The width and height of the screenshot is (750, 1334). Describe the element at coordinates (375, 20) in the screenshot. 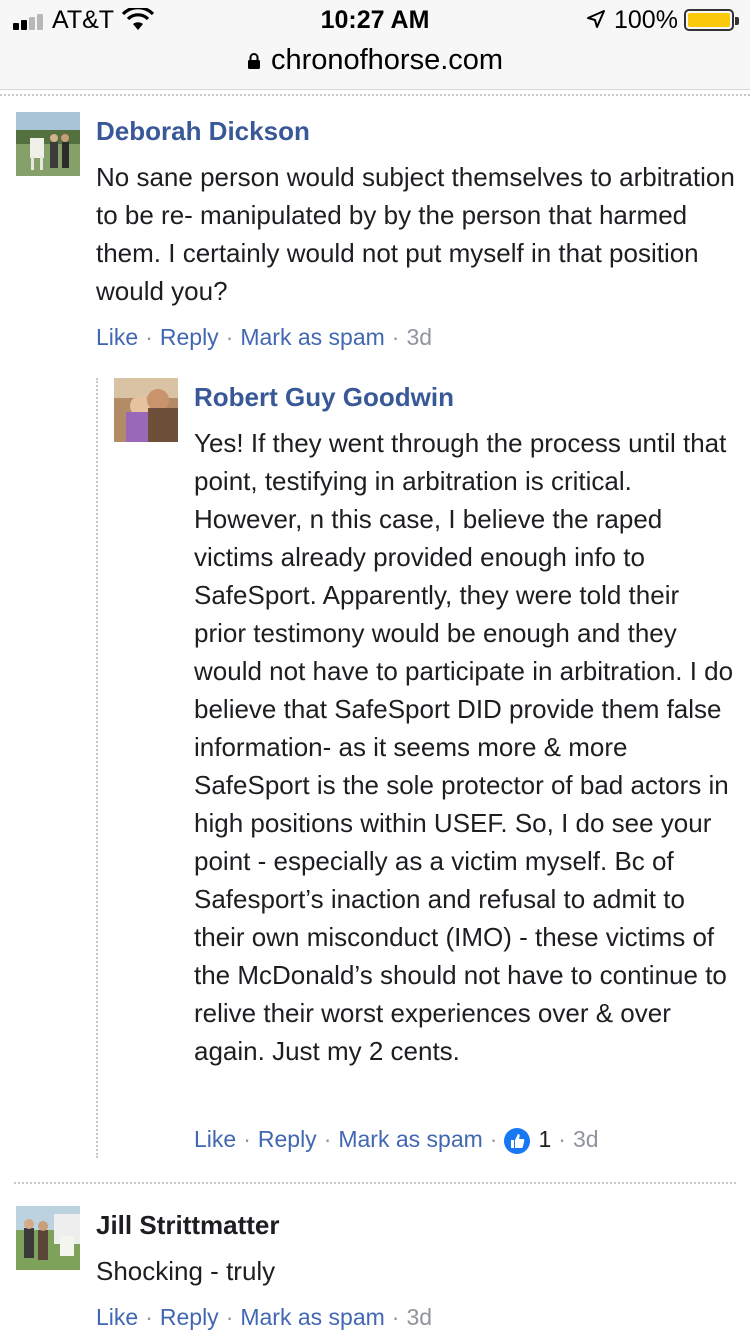

I see `status-bar: AT&T 10:27 AM 100%` at that location.